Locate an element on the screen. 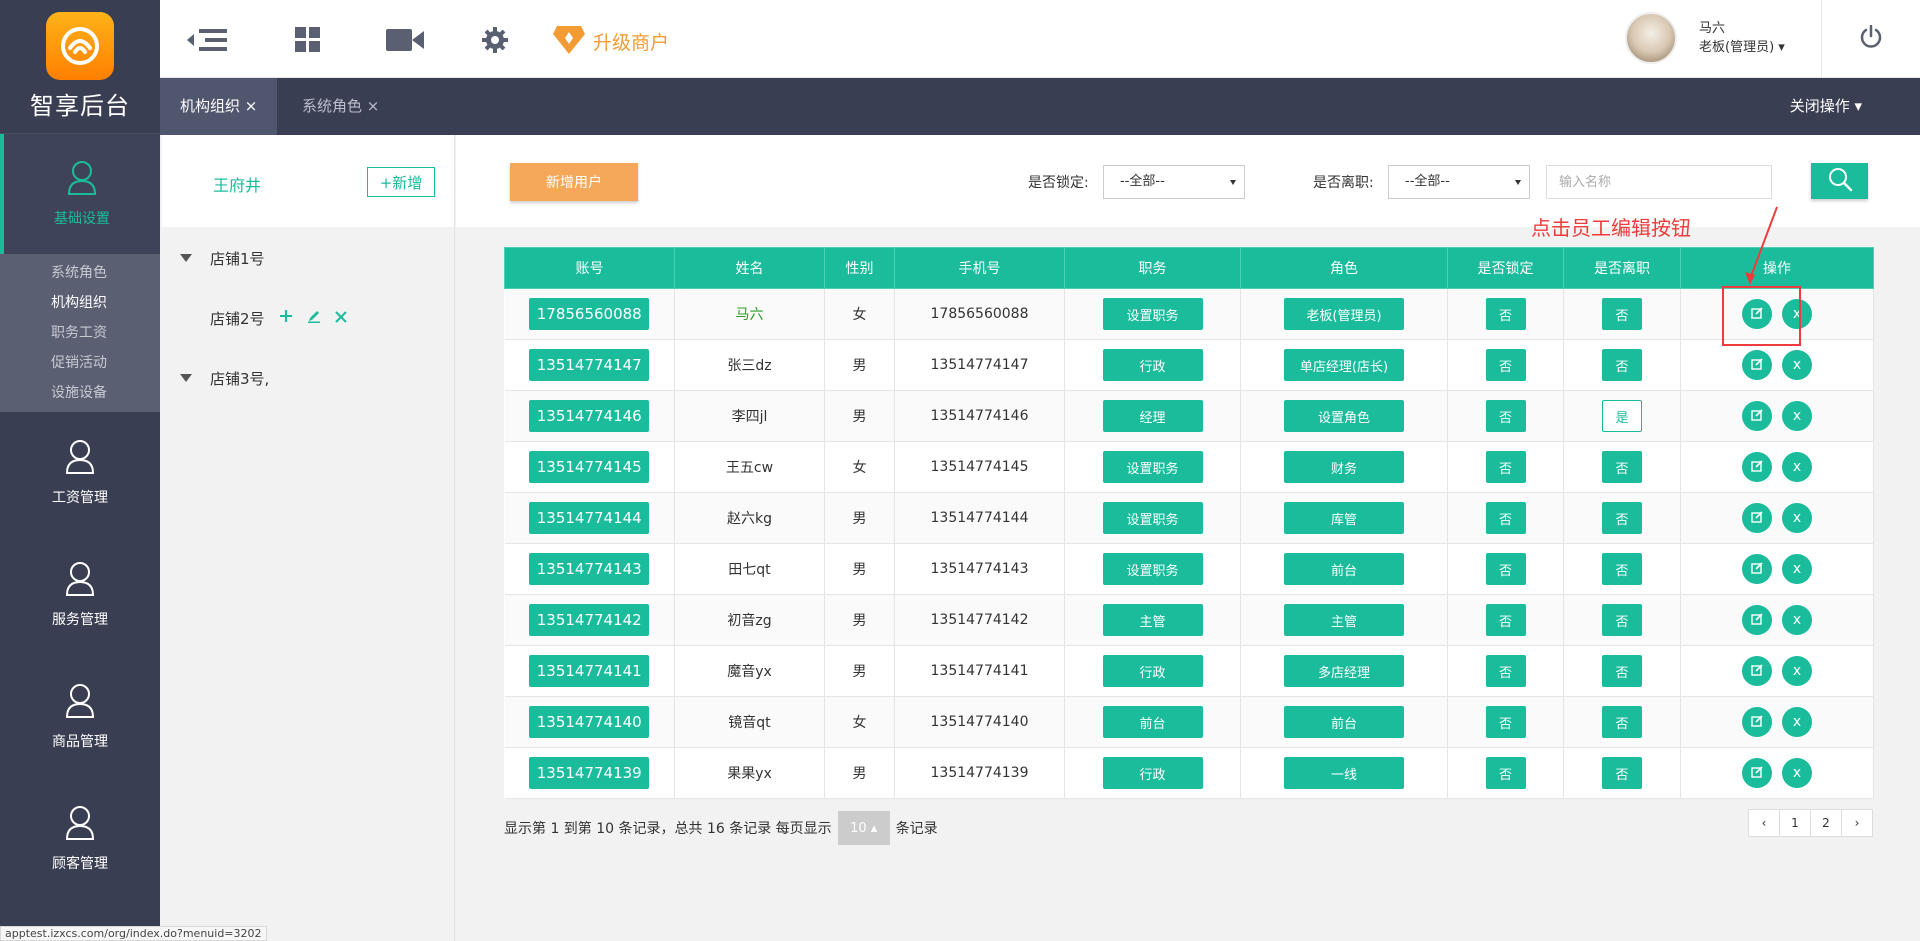 Image resolution: width=1920 pixels, height=941 pixels. gear-icon is located at coordinates (495, 40).